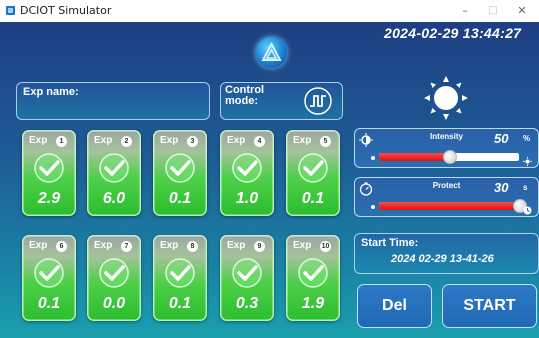 Image resolution: width=539 pixels, height=338 pixels. Describe the element at coordinates (126, 246) in the screenshot. I see `exp-card-number: 7` at that location.